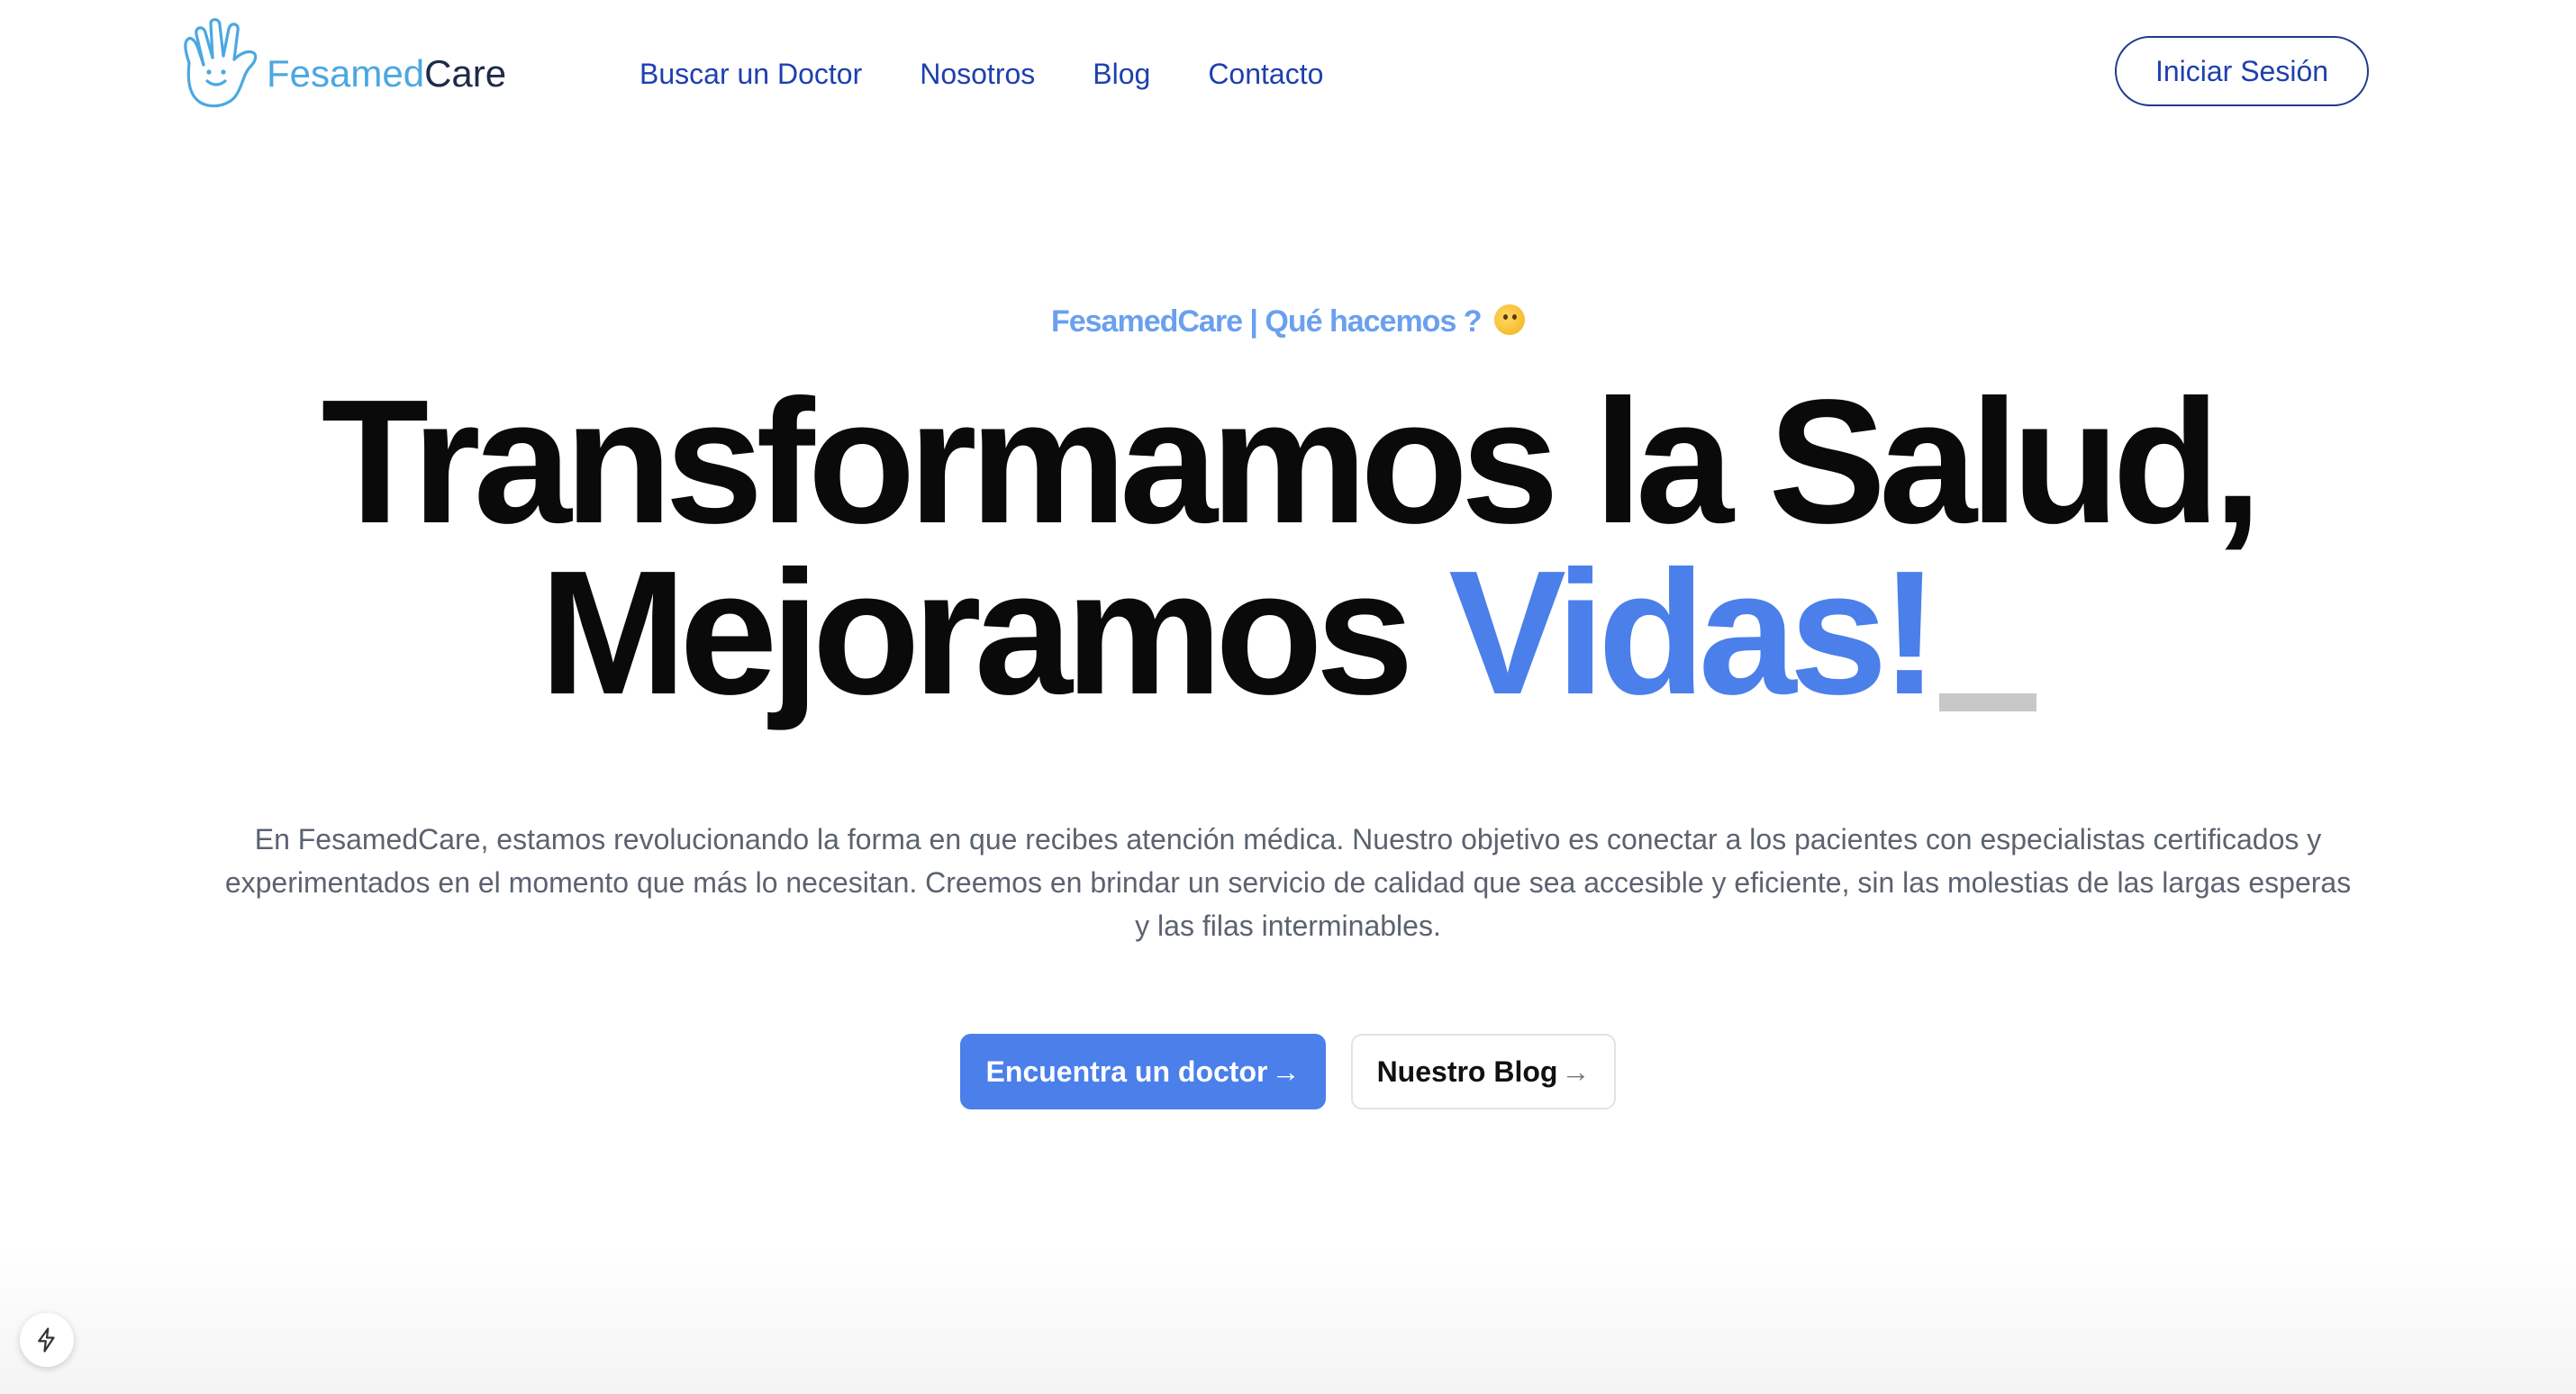 Image resolution: width=2576 pixels, height=1394 pixels. I want to click on typing-cursor, so click(1987, 702).